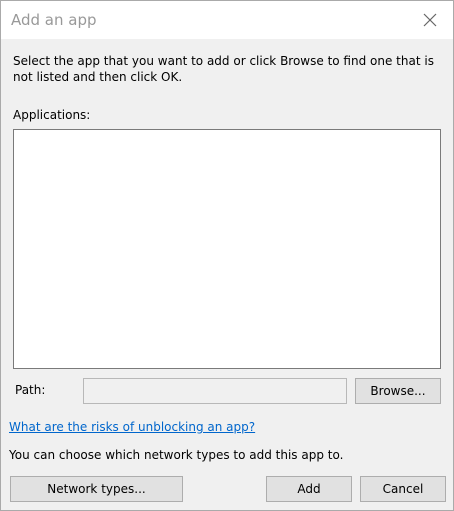  Describe the element at coordinates (403, 489) in the screenshot. I see `cancel-button: Cancel` at that location.